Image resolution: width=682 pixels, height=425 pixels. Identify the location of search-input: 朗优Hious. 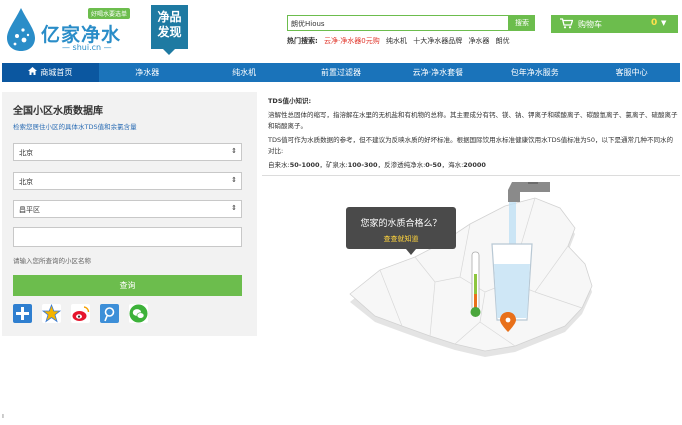
(398, 23).